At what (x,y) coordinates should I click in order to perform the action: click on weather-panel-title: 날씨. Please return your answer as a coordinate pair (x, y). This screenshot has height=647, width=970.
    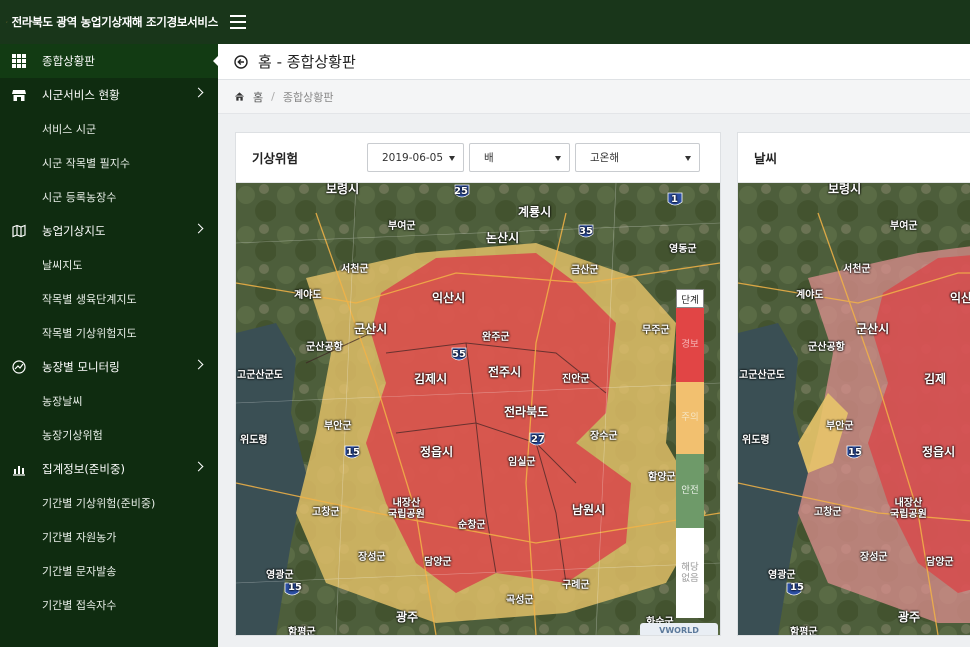
    Looking at the image, I should click on (766, 158).